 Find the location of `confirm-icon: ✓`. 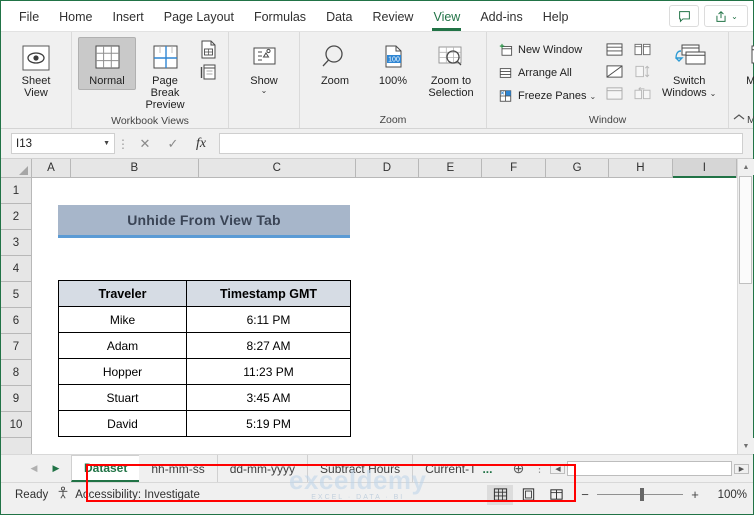

confirm-icon: ✓ is located at coordinates (173, 144).